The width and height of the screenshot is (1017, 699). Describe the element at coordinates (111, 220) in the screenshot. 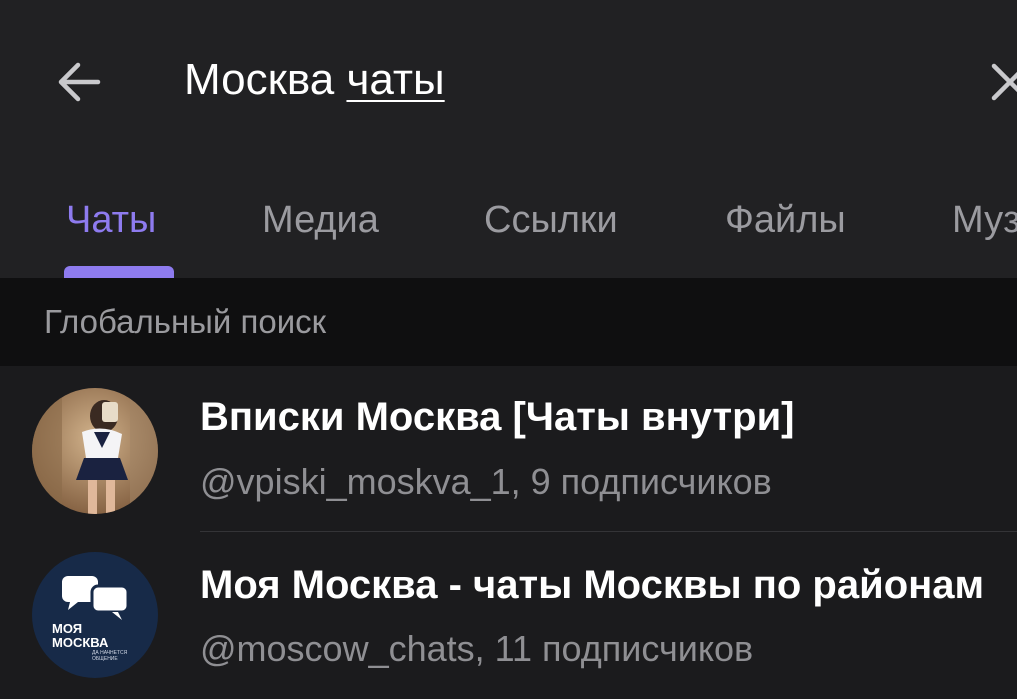

I see `tab-chats: Чаты` at that location.